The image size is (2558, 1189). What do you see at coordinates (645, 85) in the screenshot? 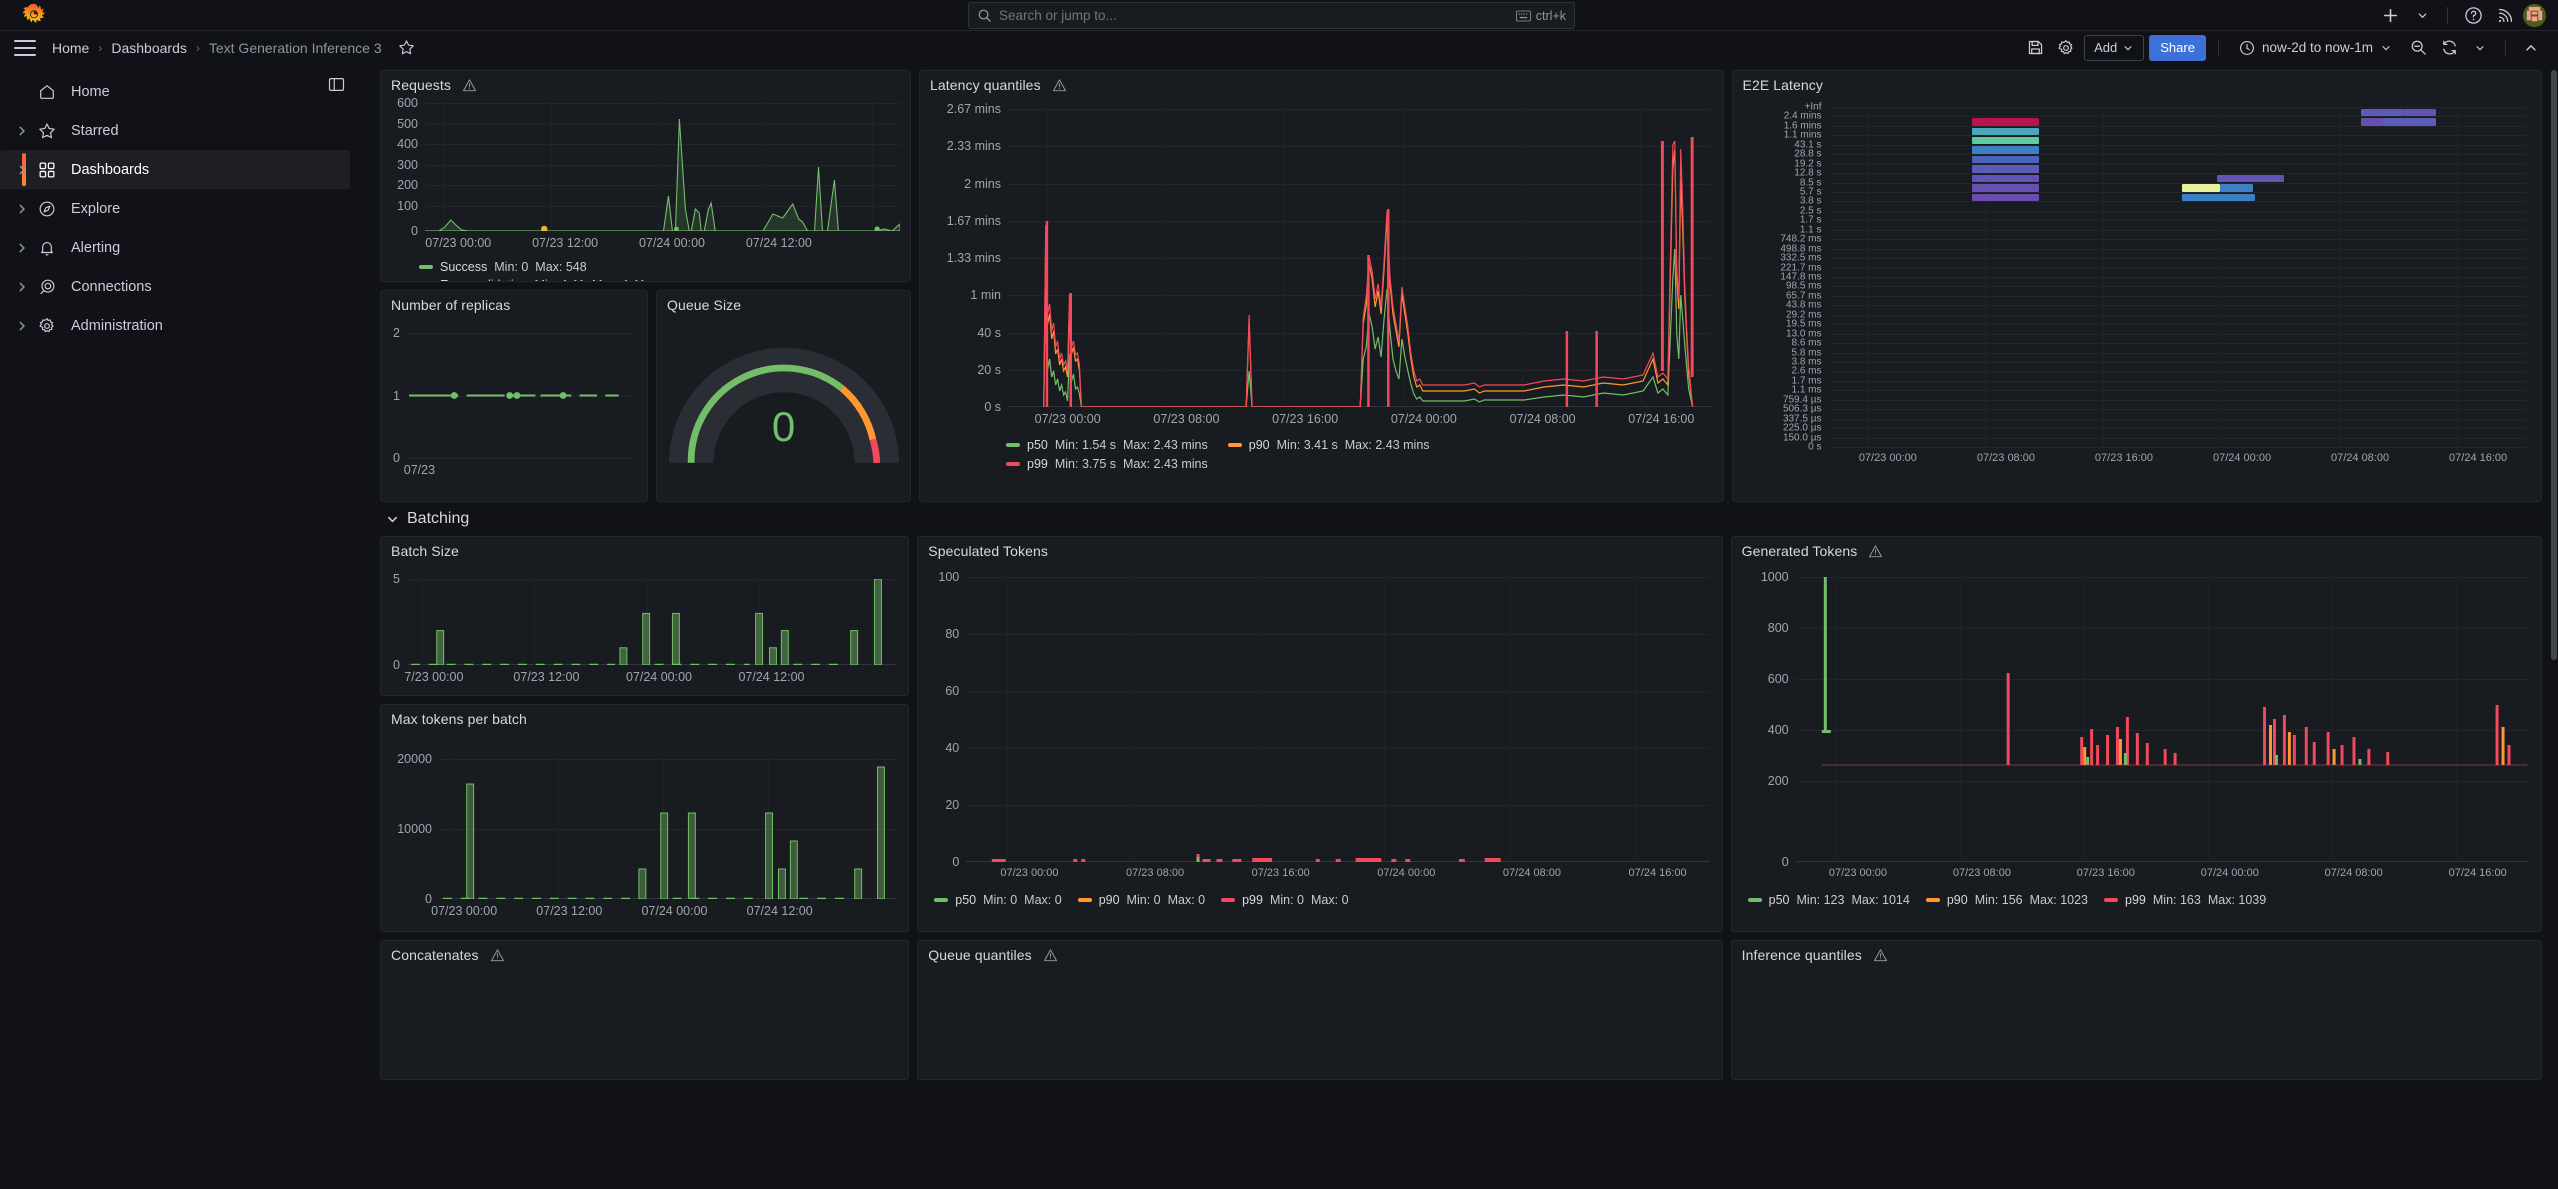
I see `panel-header-requests: Requests` at bounding box center [645, 85].